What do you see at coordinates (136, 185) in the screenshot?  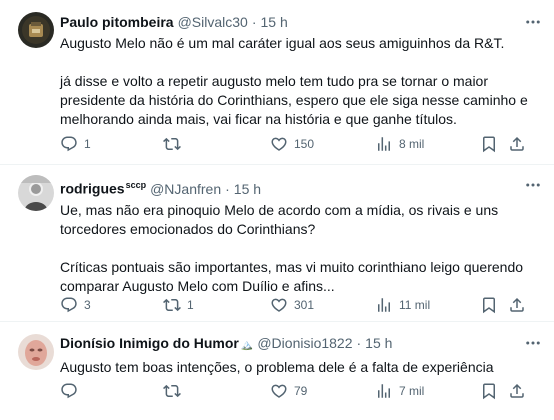 I see `author-badge: sccp` at bounding box center [136, 185].